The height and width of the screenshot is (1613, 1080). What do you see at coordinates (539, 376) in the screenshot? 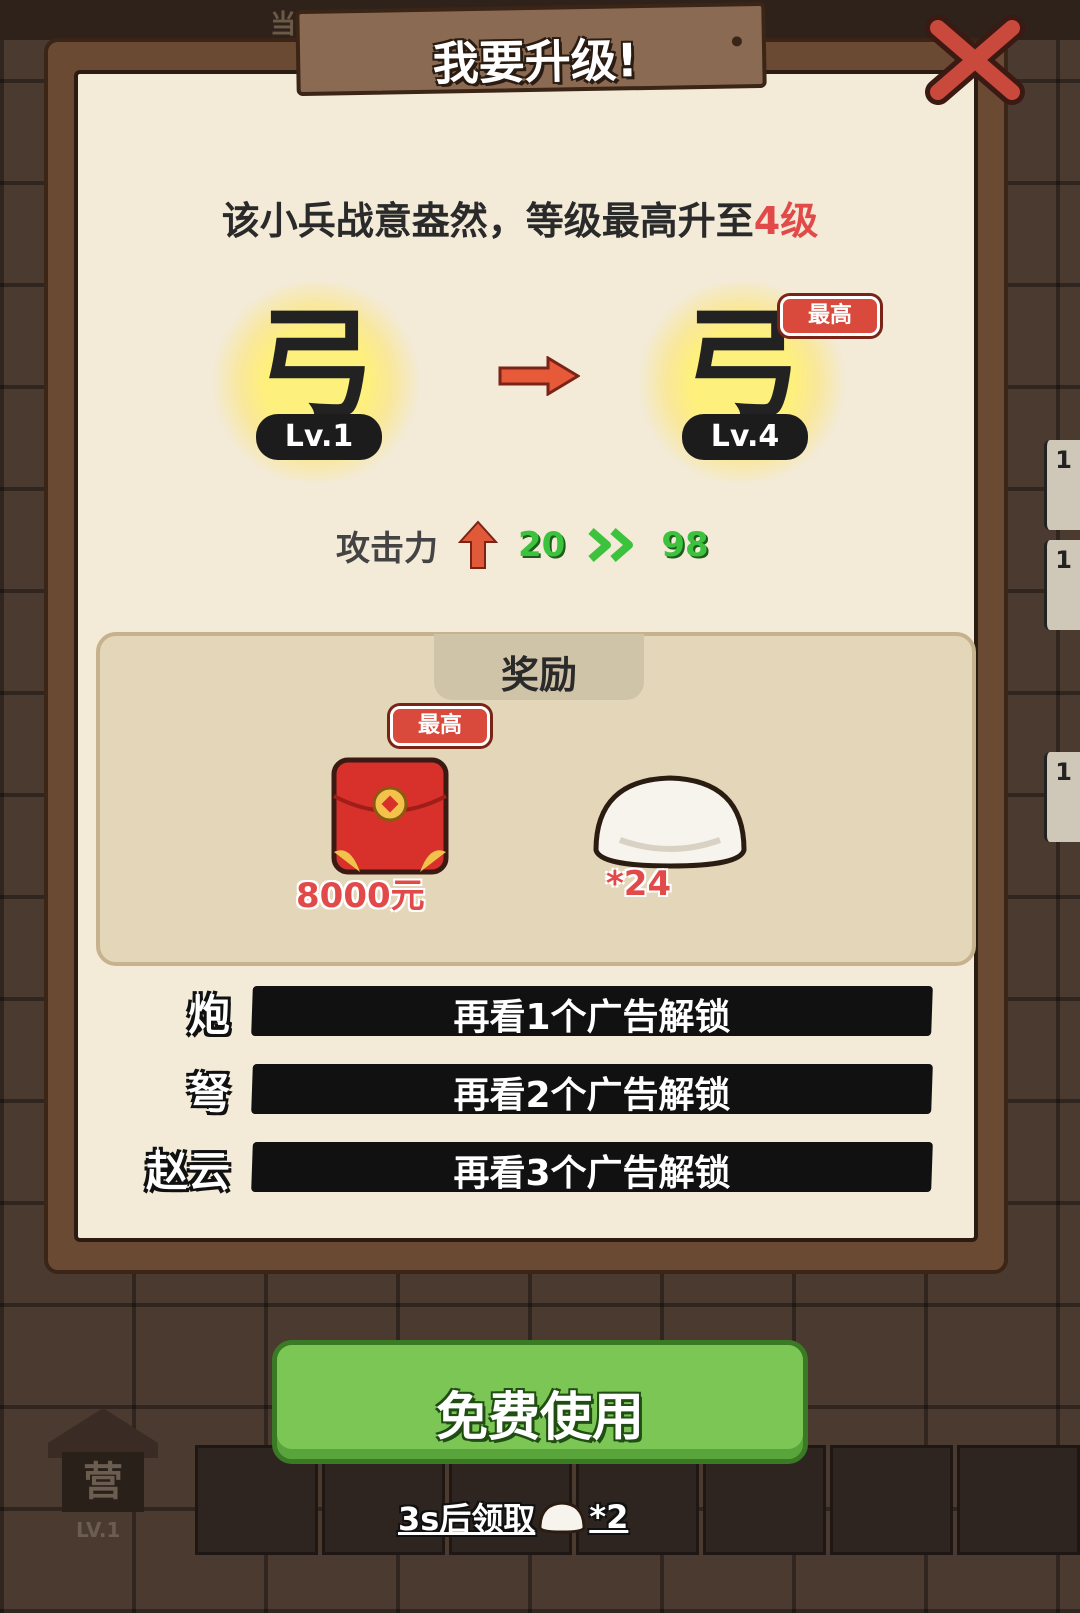
I see `arrow-right-icon` at bounding box center [539, 376].